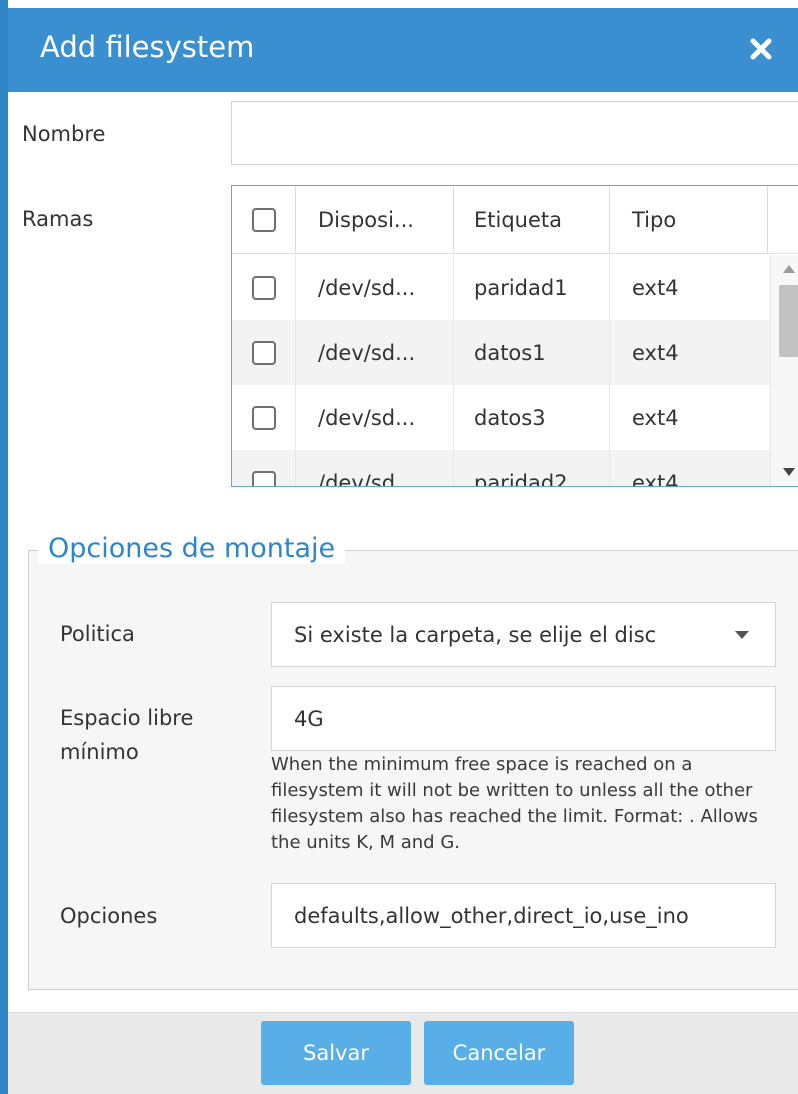  I want to click on close-icon, so click(761, 49).